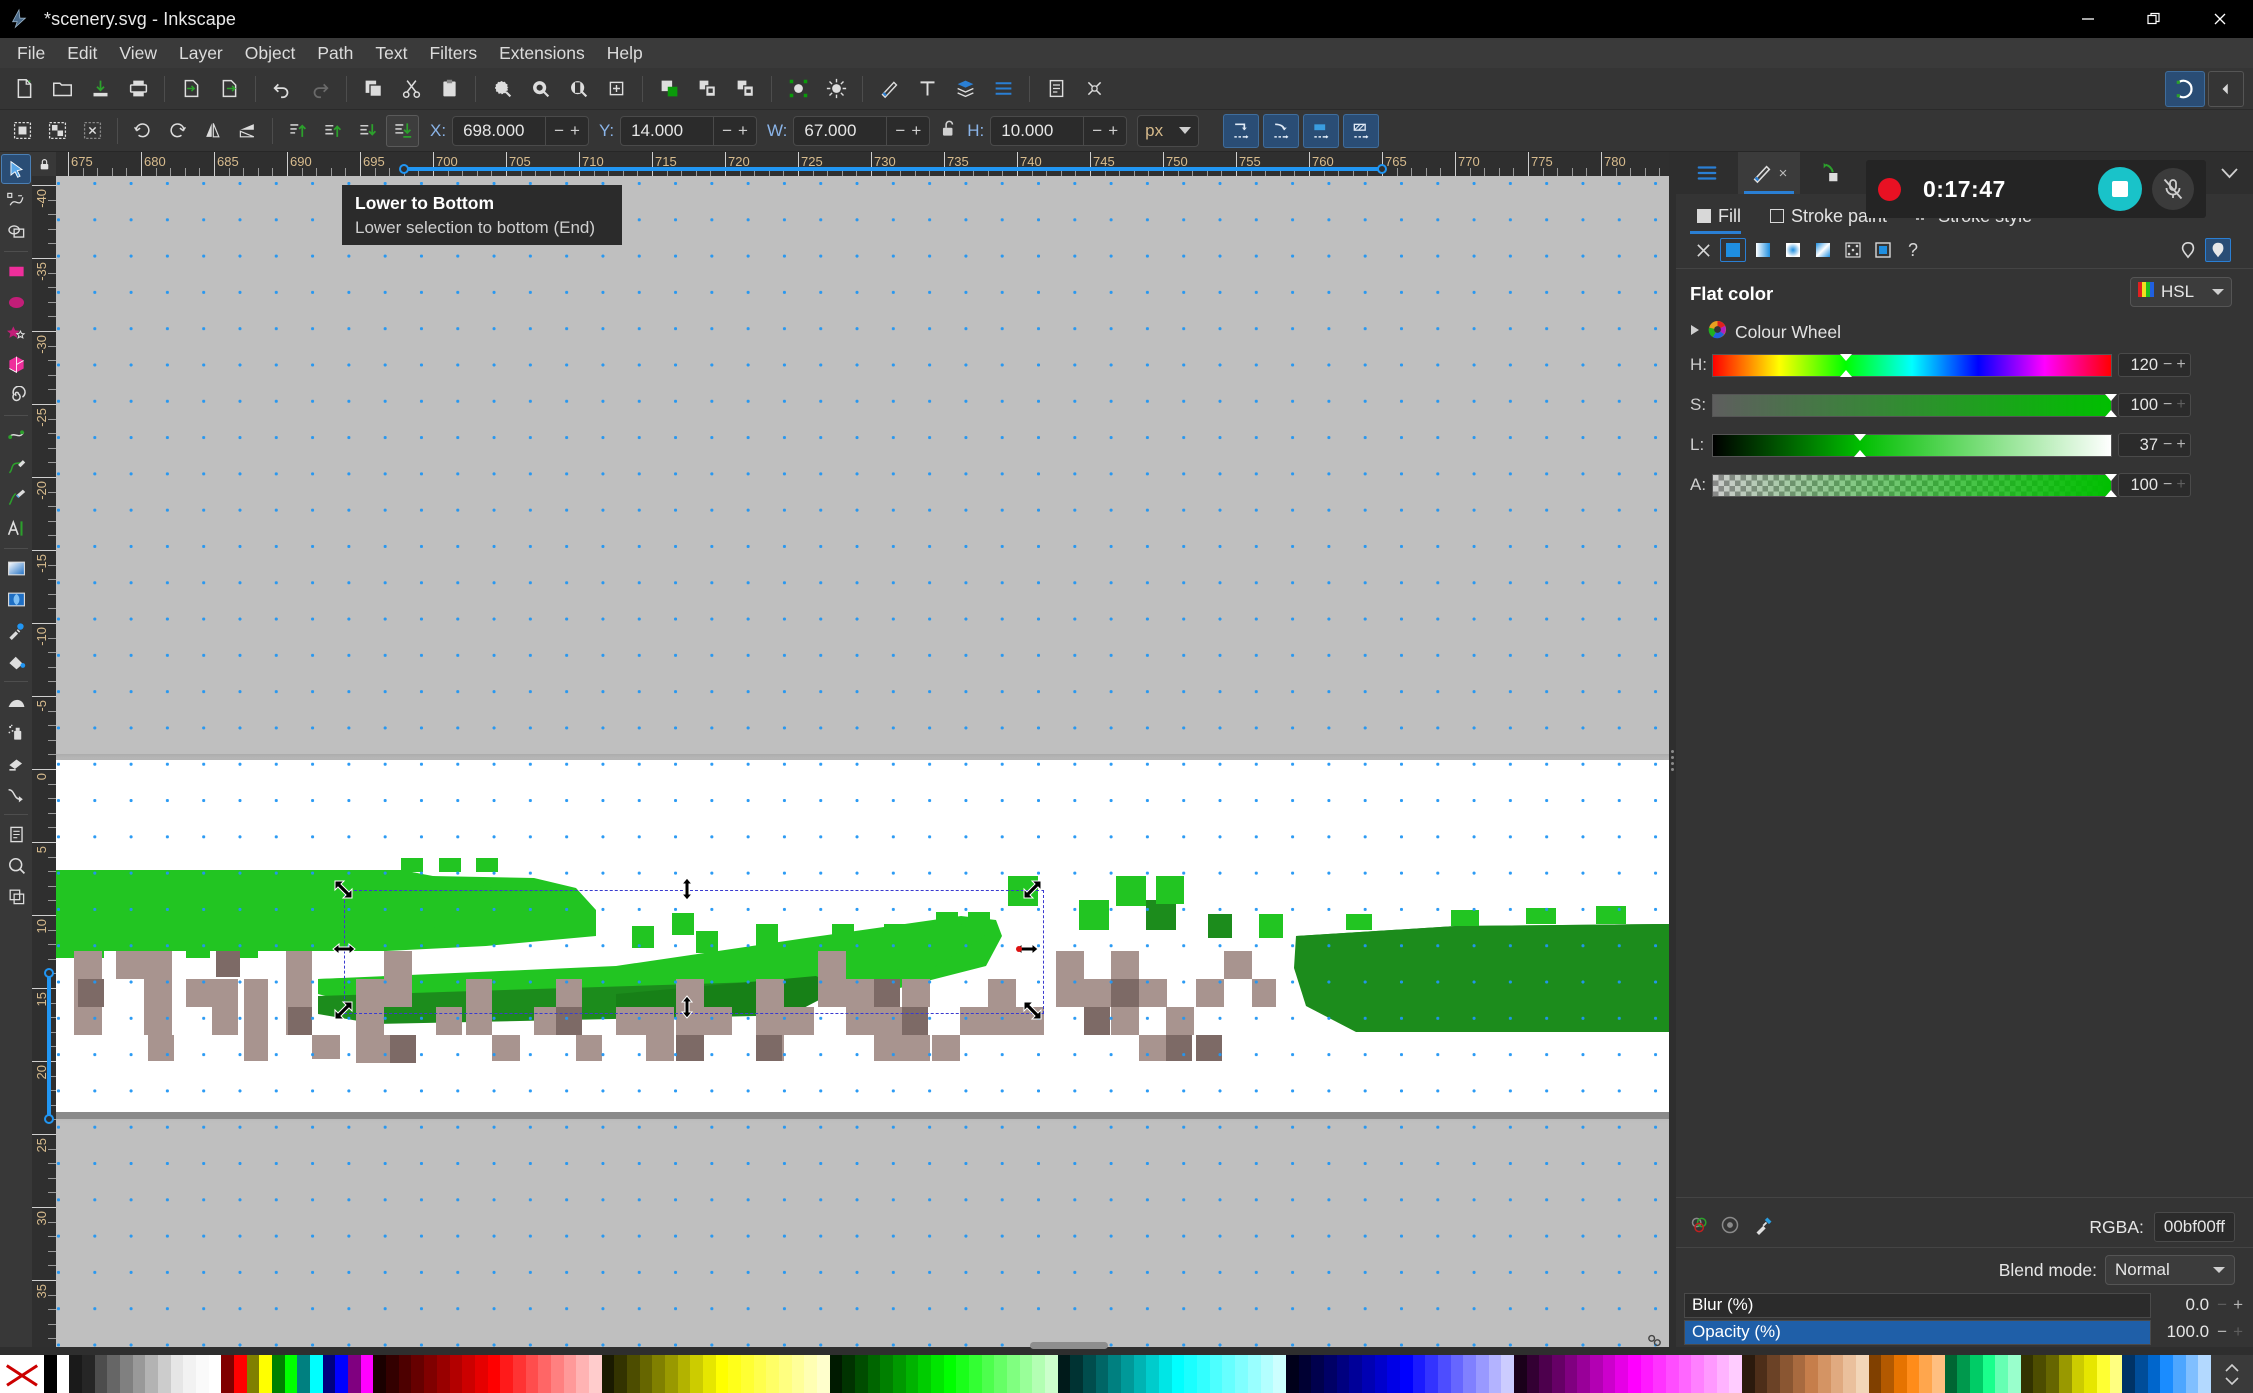 Image resolution: width=2253 pixels, height=1393 pixels. What do you see at coordinates (22, 1374) in the screenshot?
I see `no-color-swatch` at bounding box center [22, 1374].